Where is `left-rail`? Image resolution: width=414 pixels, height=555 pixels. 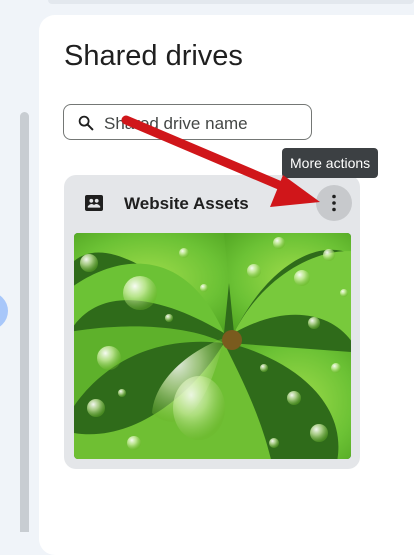 left-rail is located at coordinates (20, 266).